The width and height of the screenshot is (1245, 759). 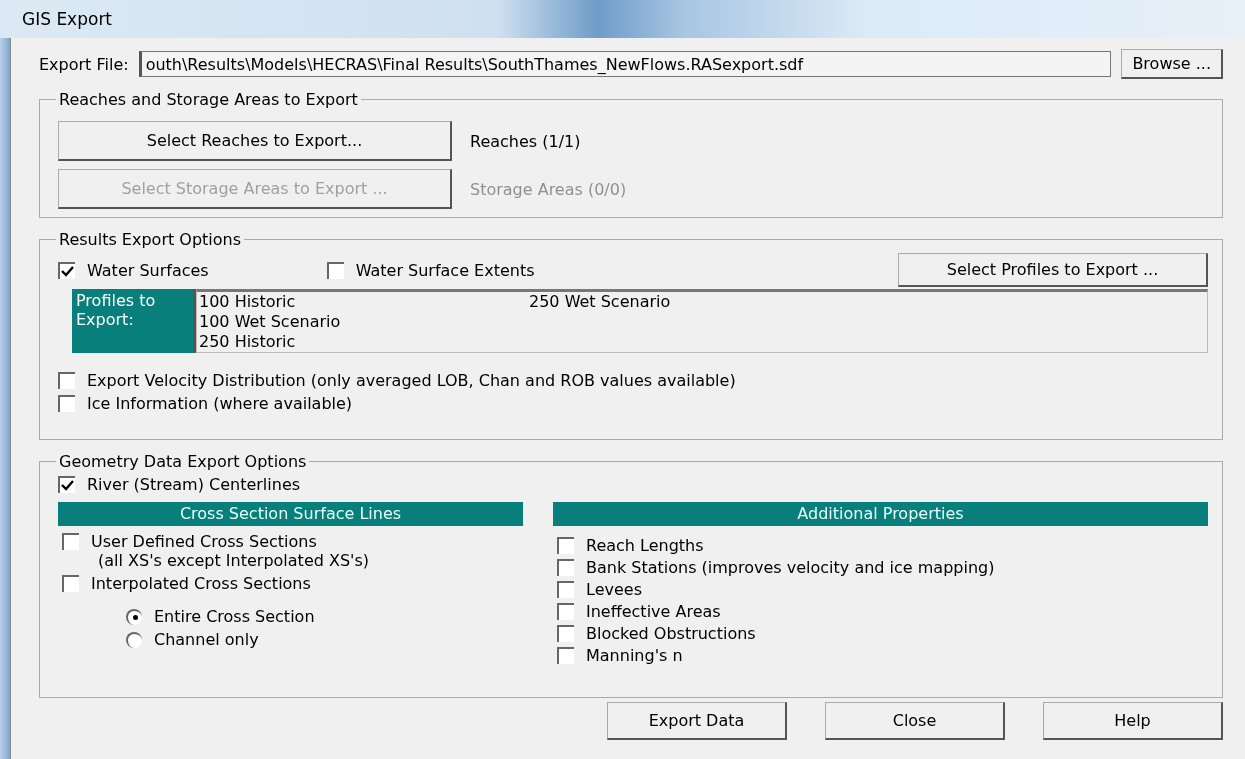 What do you see at coordinates (234, 616) in the screenshot?
I see `radio-label: Entire Cross Section` at bounding box center [234, 616].